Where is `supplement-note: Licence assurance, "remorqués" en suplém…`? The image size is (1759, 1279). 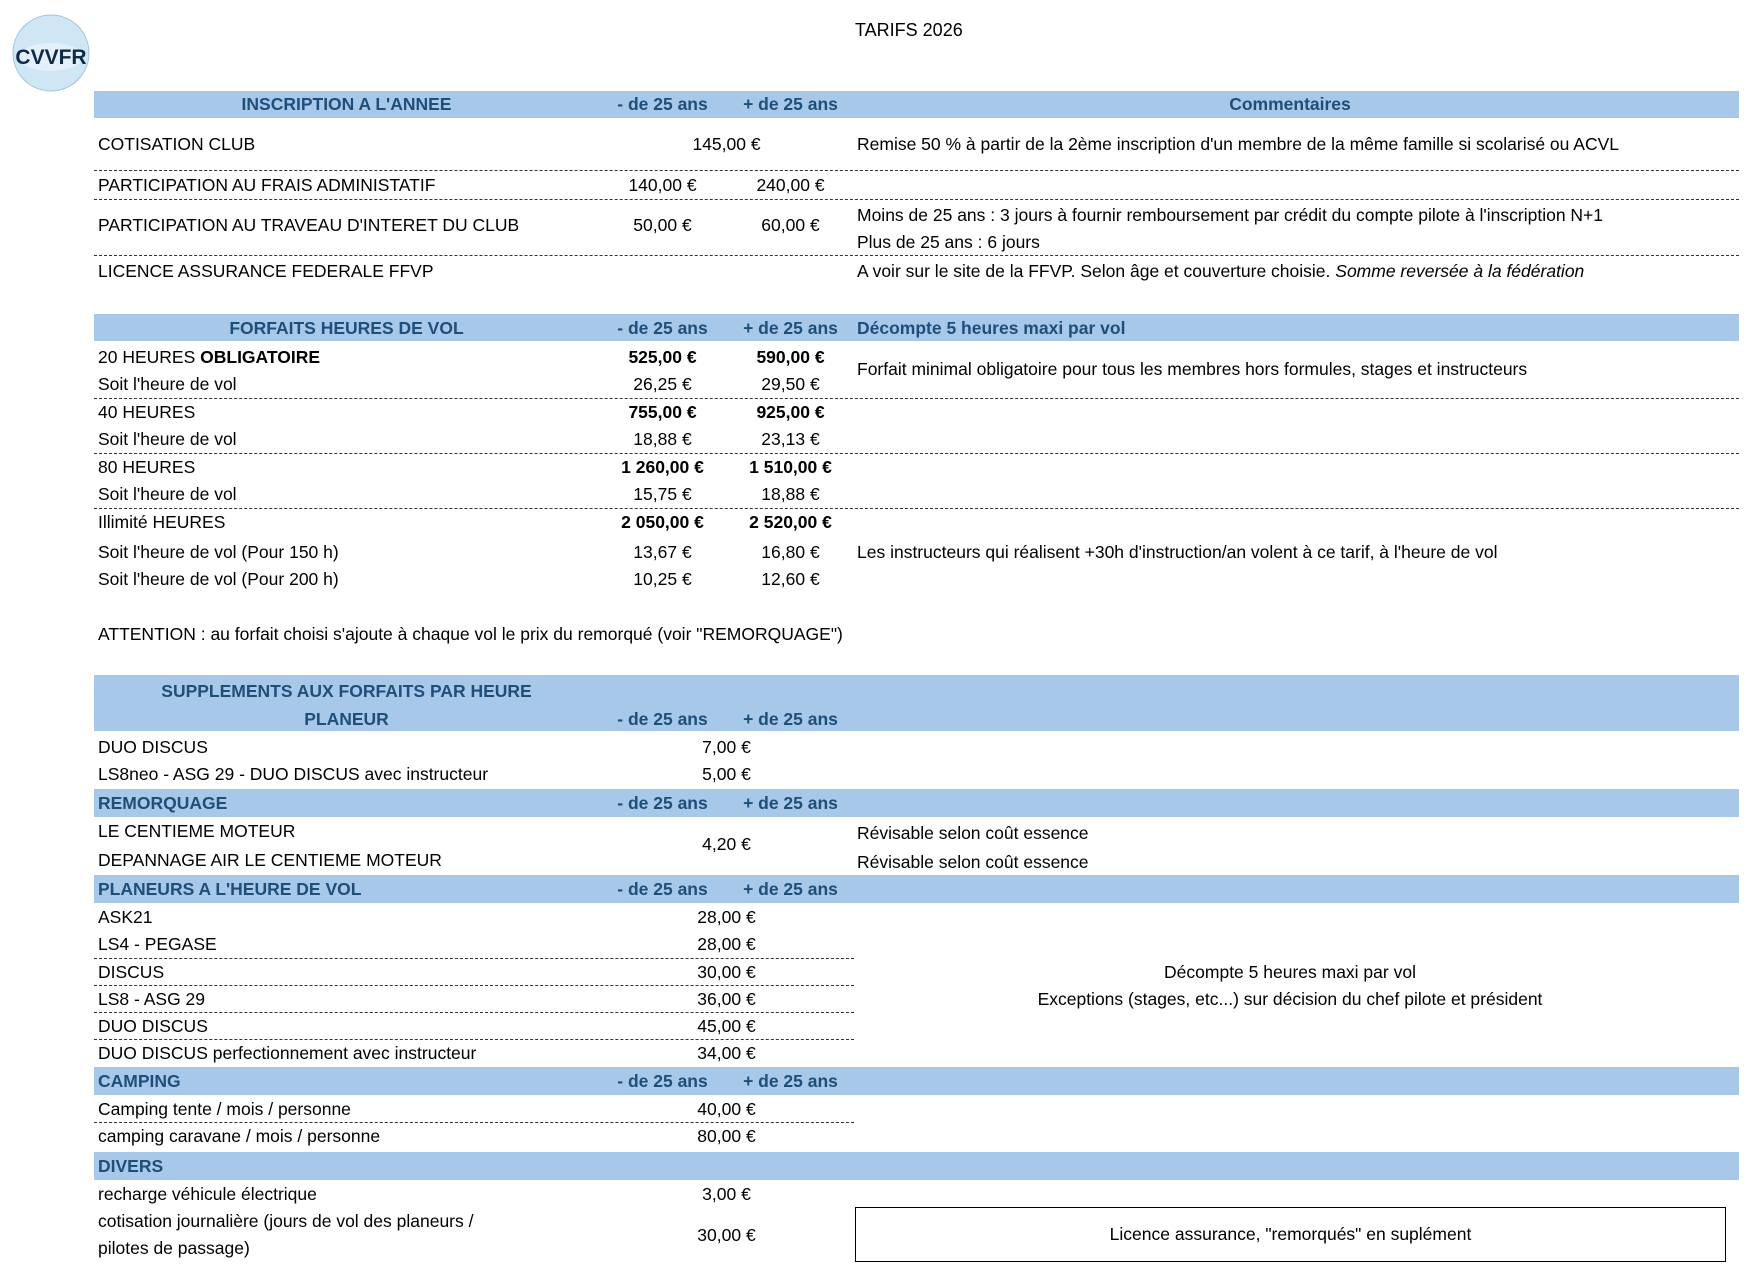 supplement-note: Licence assurance, "remorqués" en suplém… is located at coordinates (1290, 1234).